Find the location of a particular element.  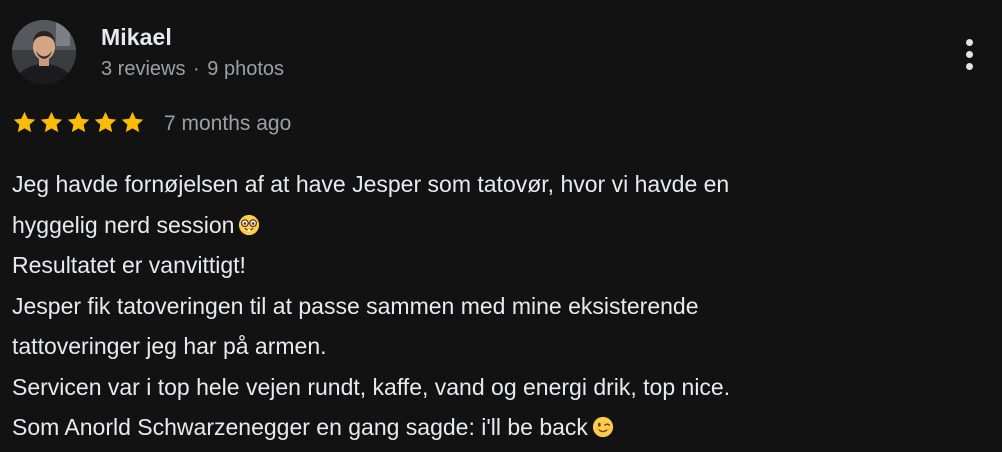

nerd-face-emoji is located at coordinates (249, 224).